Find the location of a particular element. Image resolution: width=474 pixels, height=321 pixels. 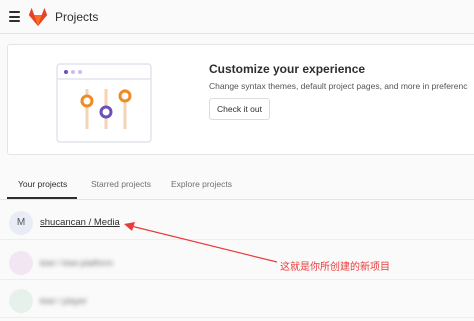

annotation-label: 这就是你所创建的新项目 is located at coordinates (335, 267).